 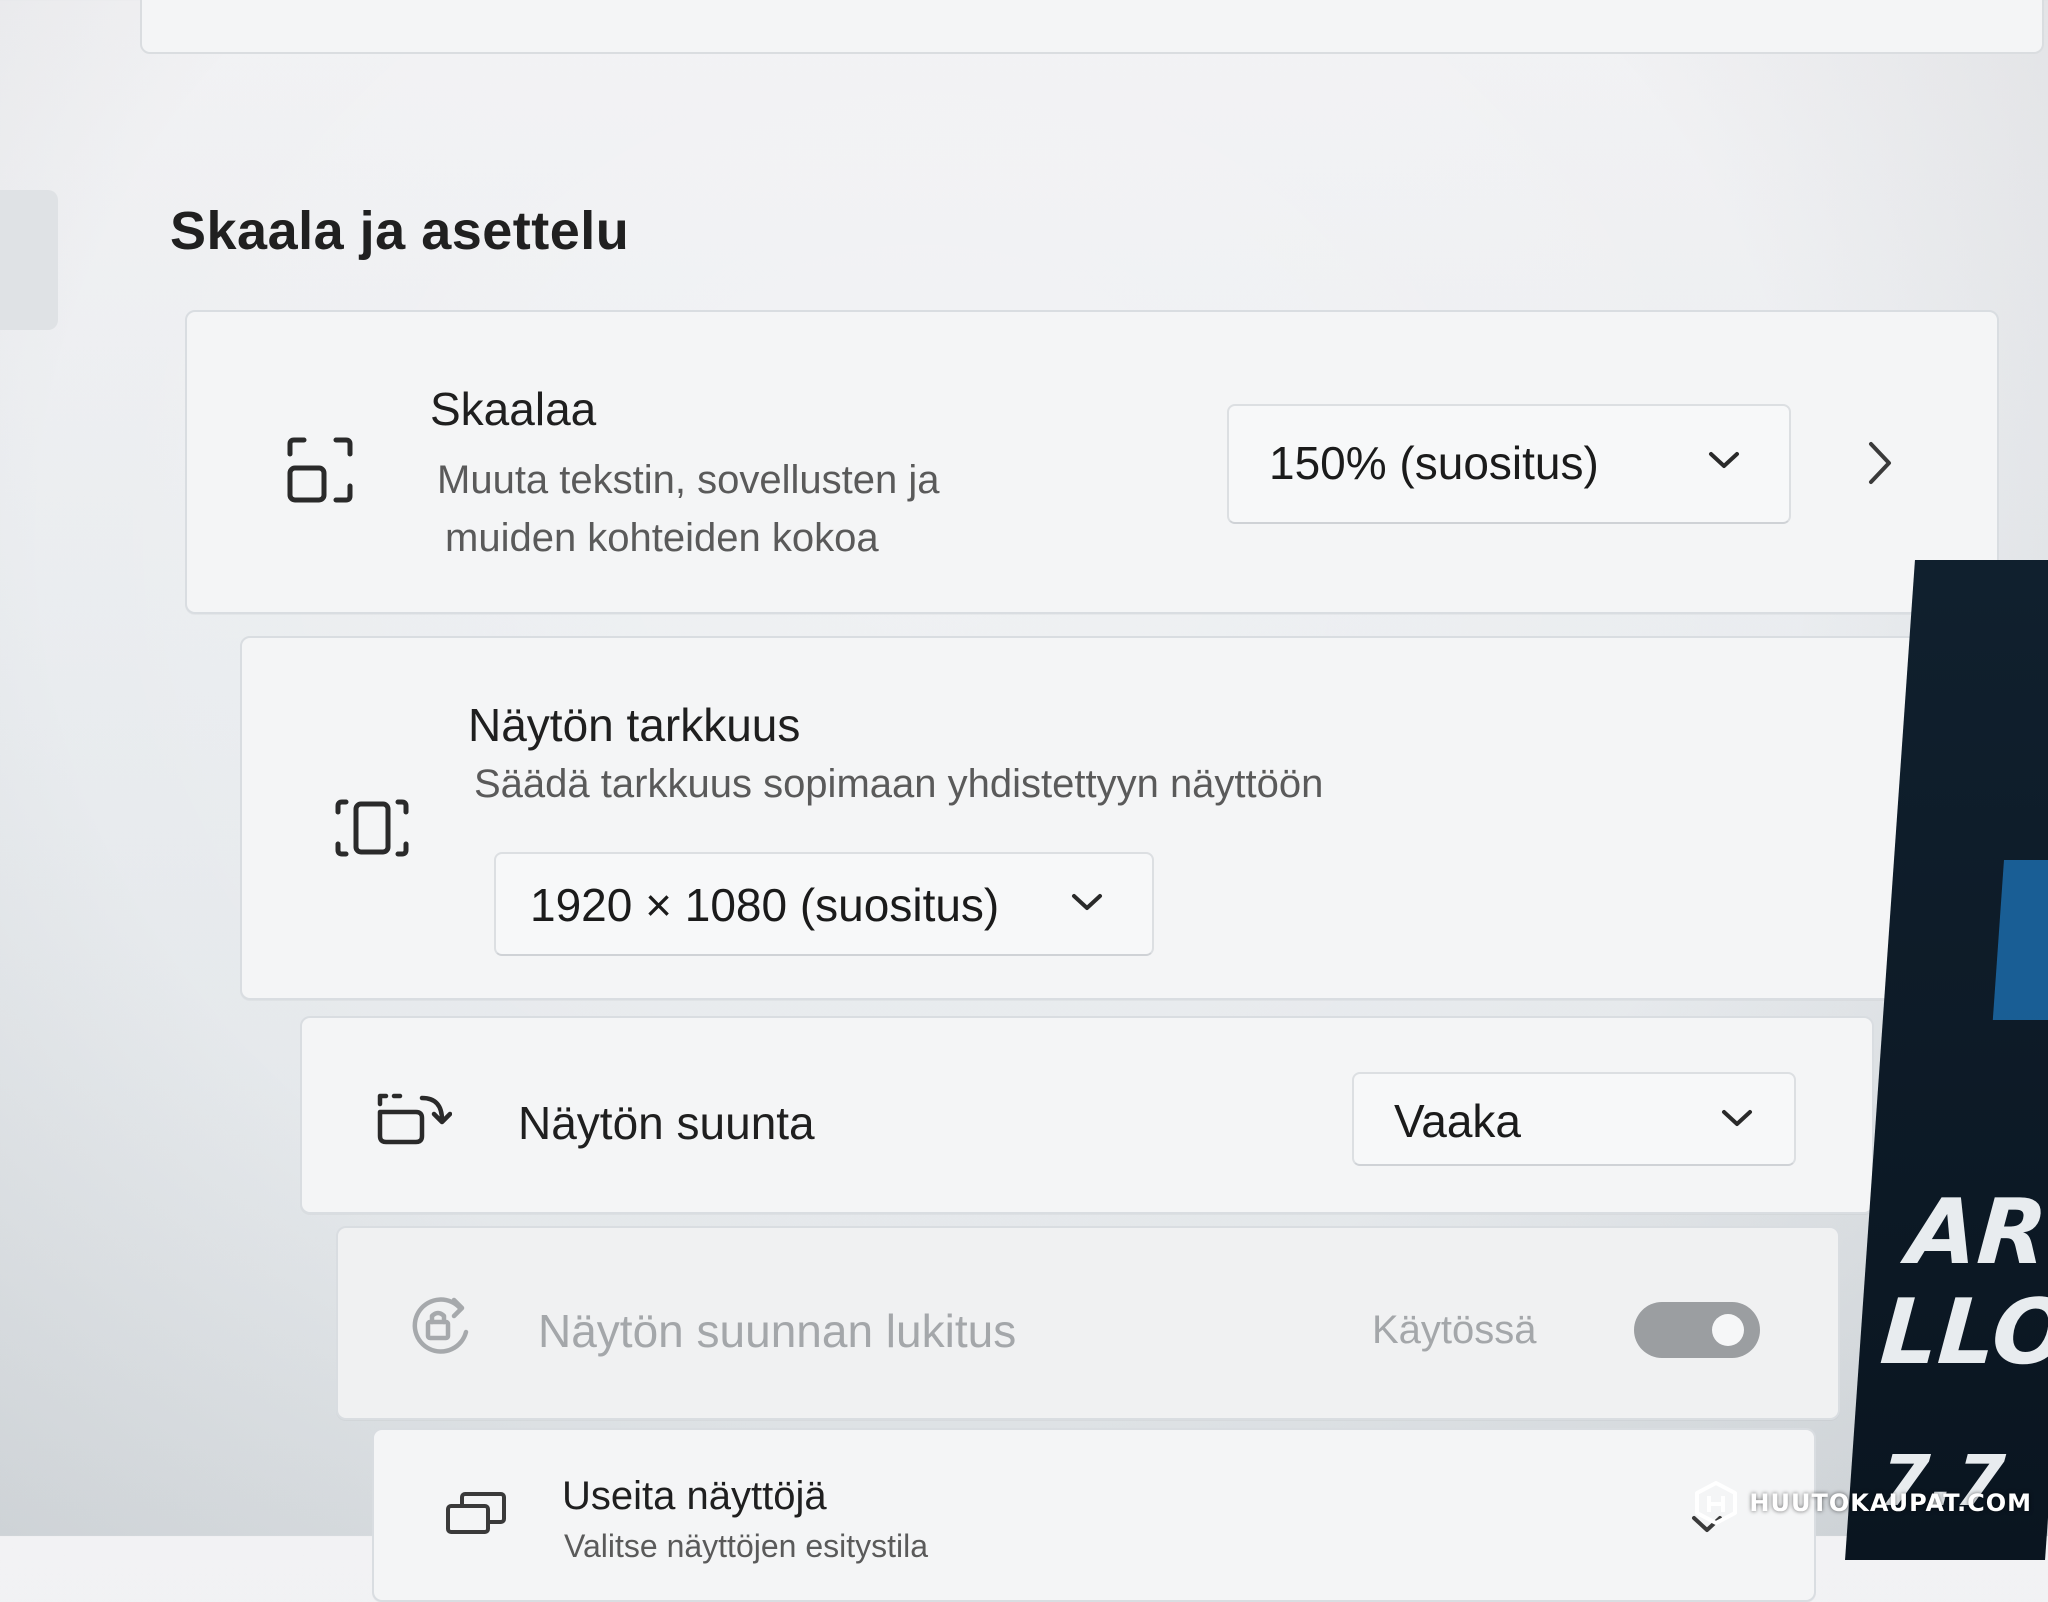 What do you see at coordinates (400, 231) in the screenshot?
I see `section-title: Skaala ja asettelu` at bounding box center [400, 231].